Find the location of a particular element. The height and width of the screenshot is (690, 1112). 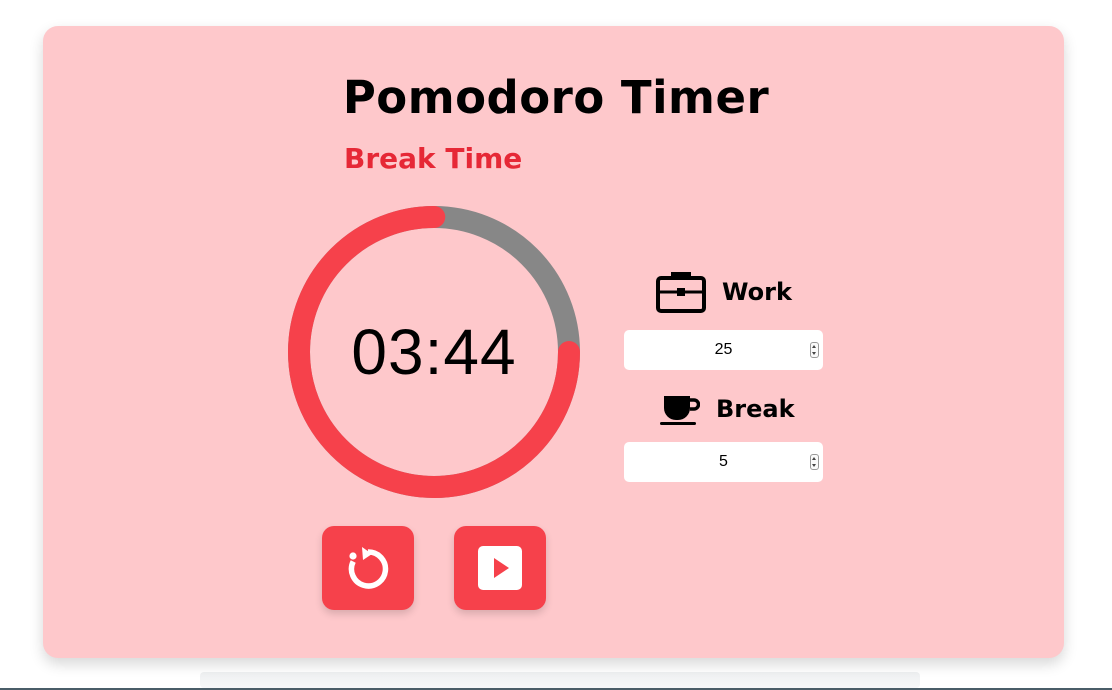

mode-label: Break Time is located at coordinates (433, 158).